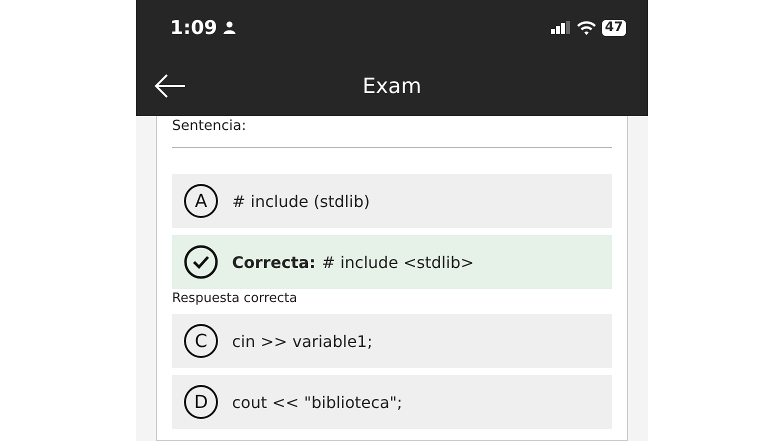 Image resolution: width=784 pixels, height=441 pixels. I want to click on option-text: cout << "biblioteca";, so click(317, 402).